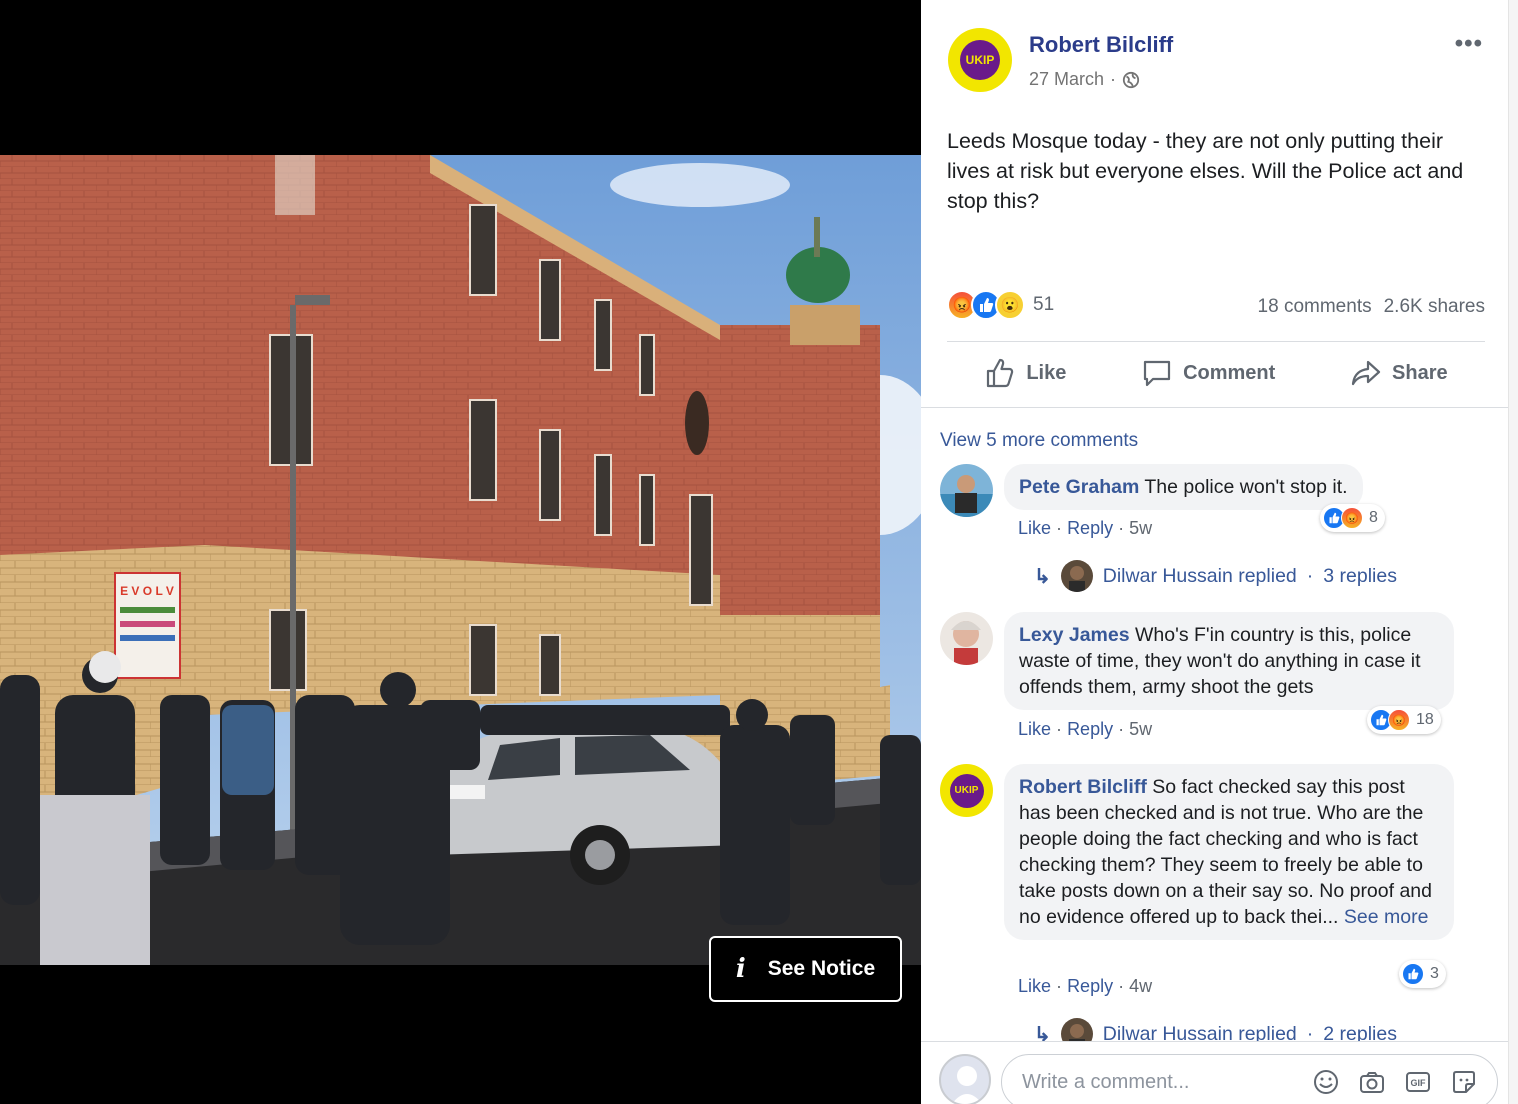 The width and height of the screenshot is (1518, 1104). I want to click on comment-author: Pete Graham, so click(1079, 487).